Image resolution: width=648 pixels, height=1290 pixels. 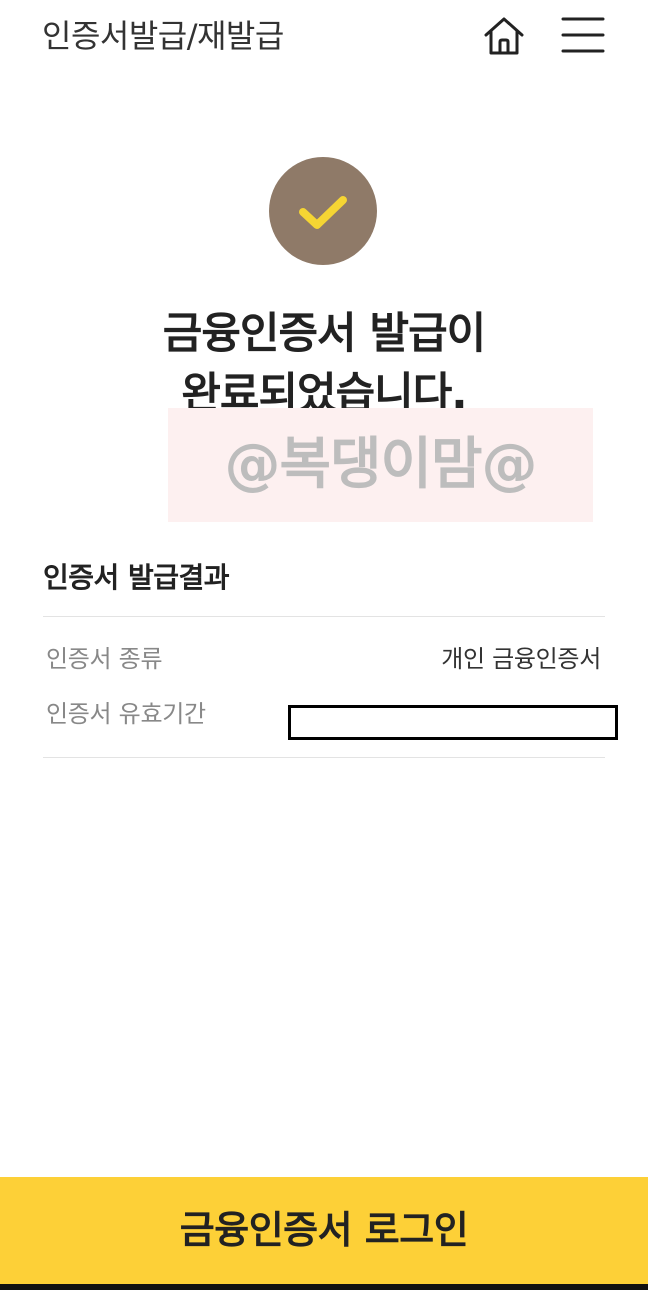 I want to click on certificate-type-value: 개인 금융인증서, so click(x=521, y=659).